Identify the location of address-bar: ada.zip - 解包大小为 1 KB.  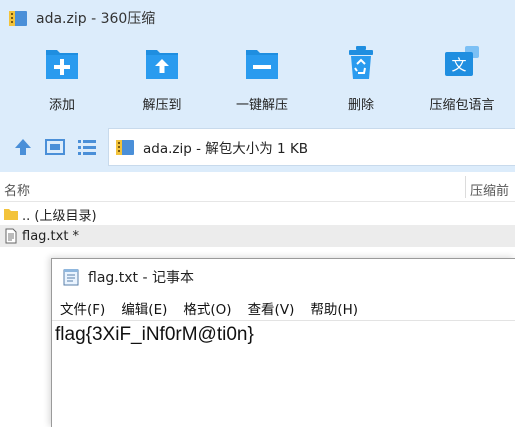
(257, 147).